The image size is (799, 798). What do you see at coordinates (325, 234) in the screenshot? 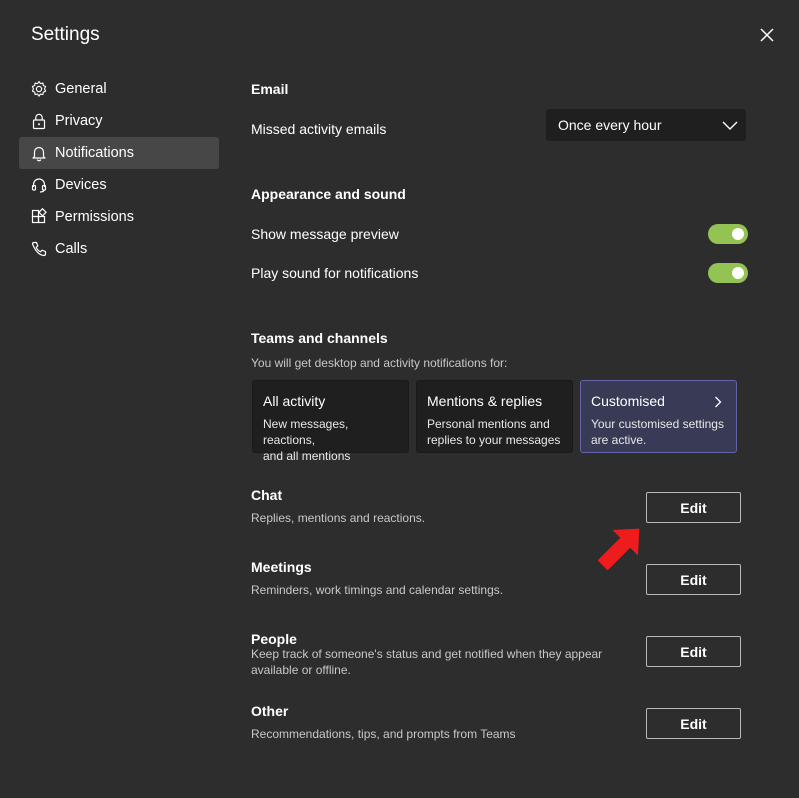
I see `message-preview-label: Show message preview` at bounding box center [325, 234].